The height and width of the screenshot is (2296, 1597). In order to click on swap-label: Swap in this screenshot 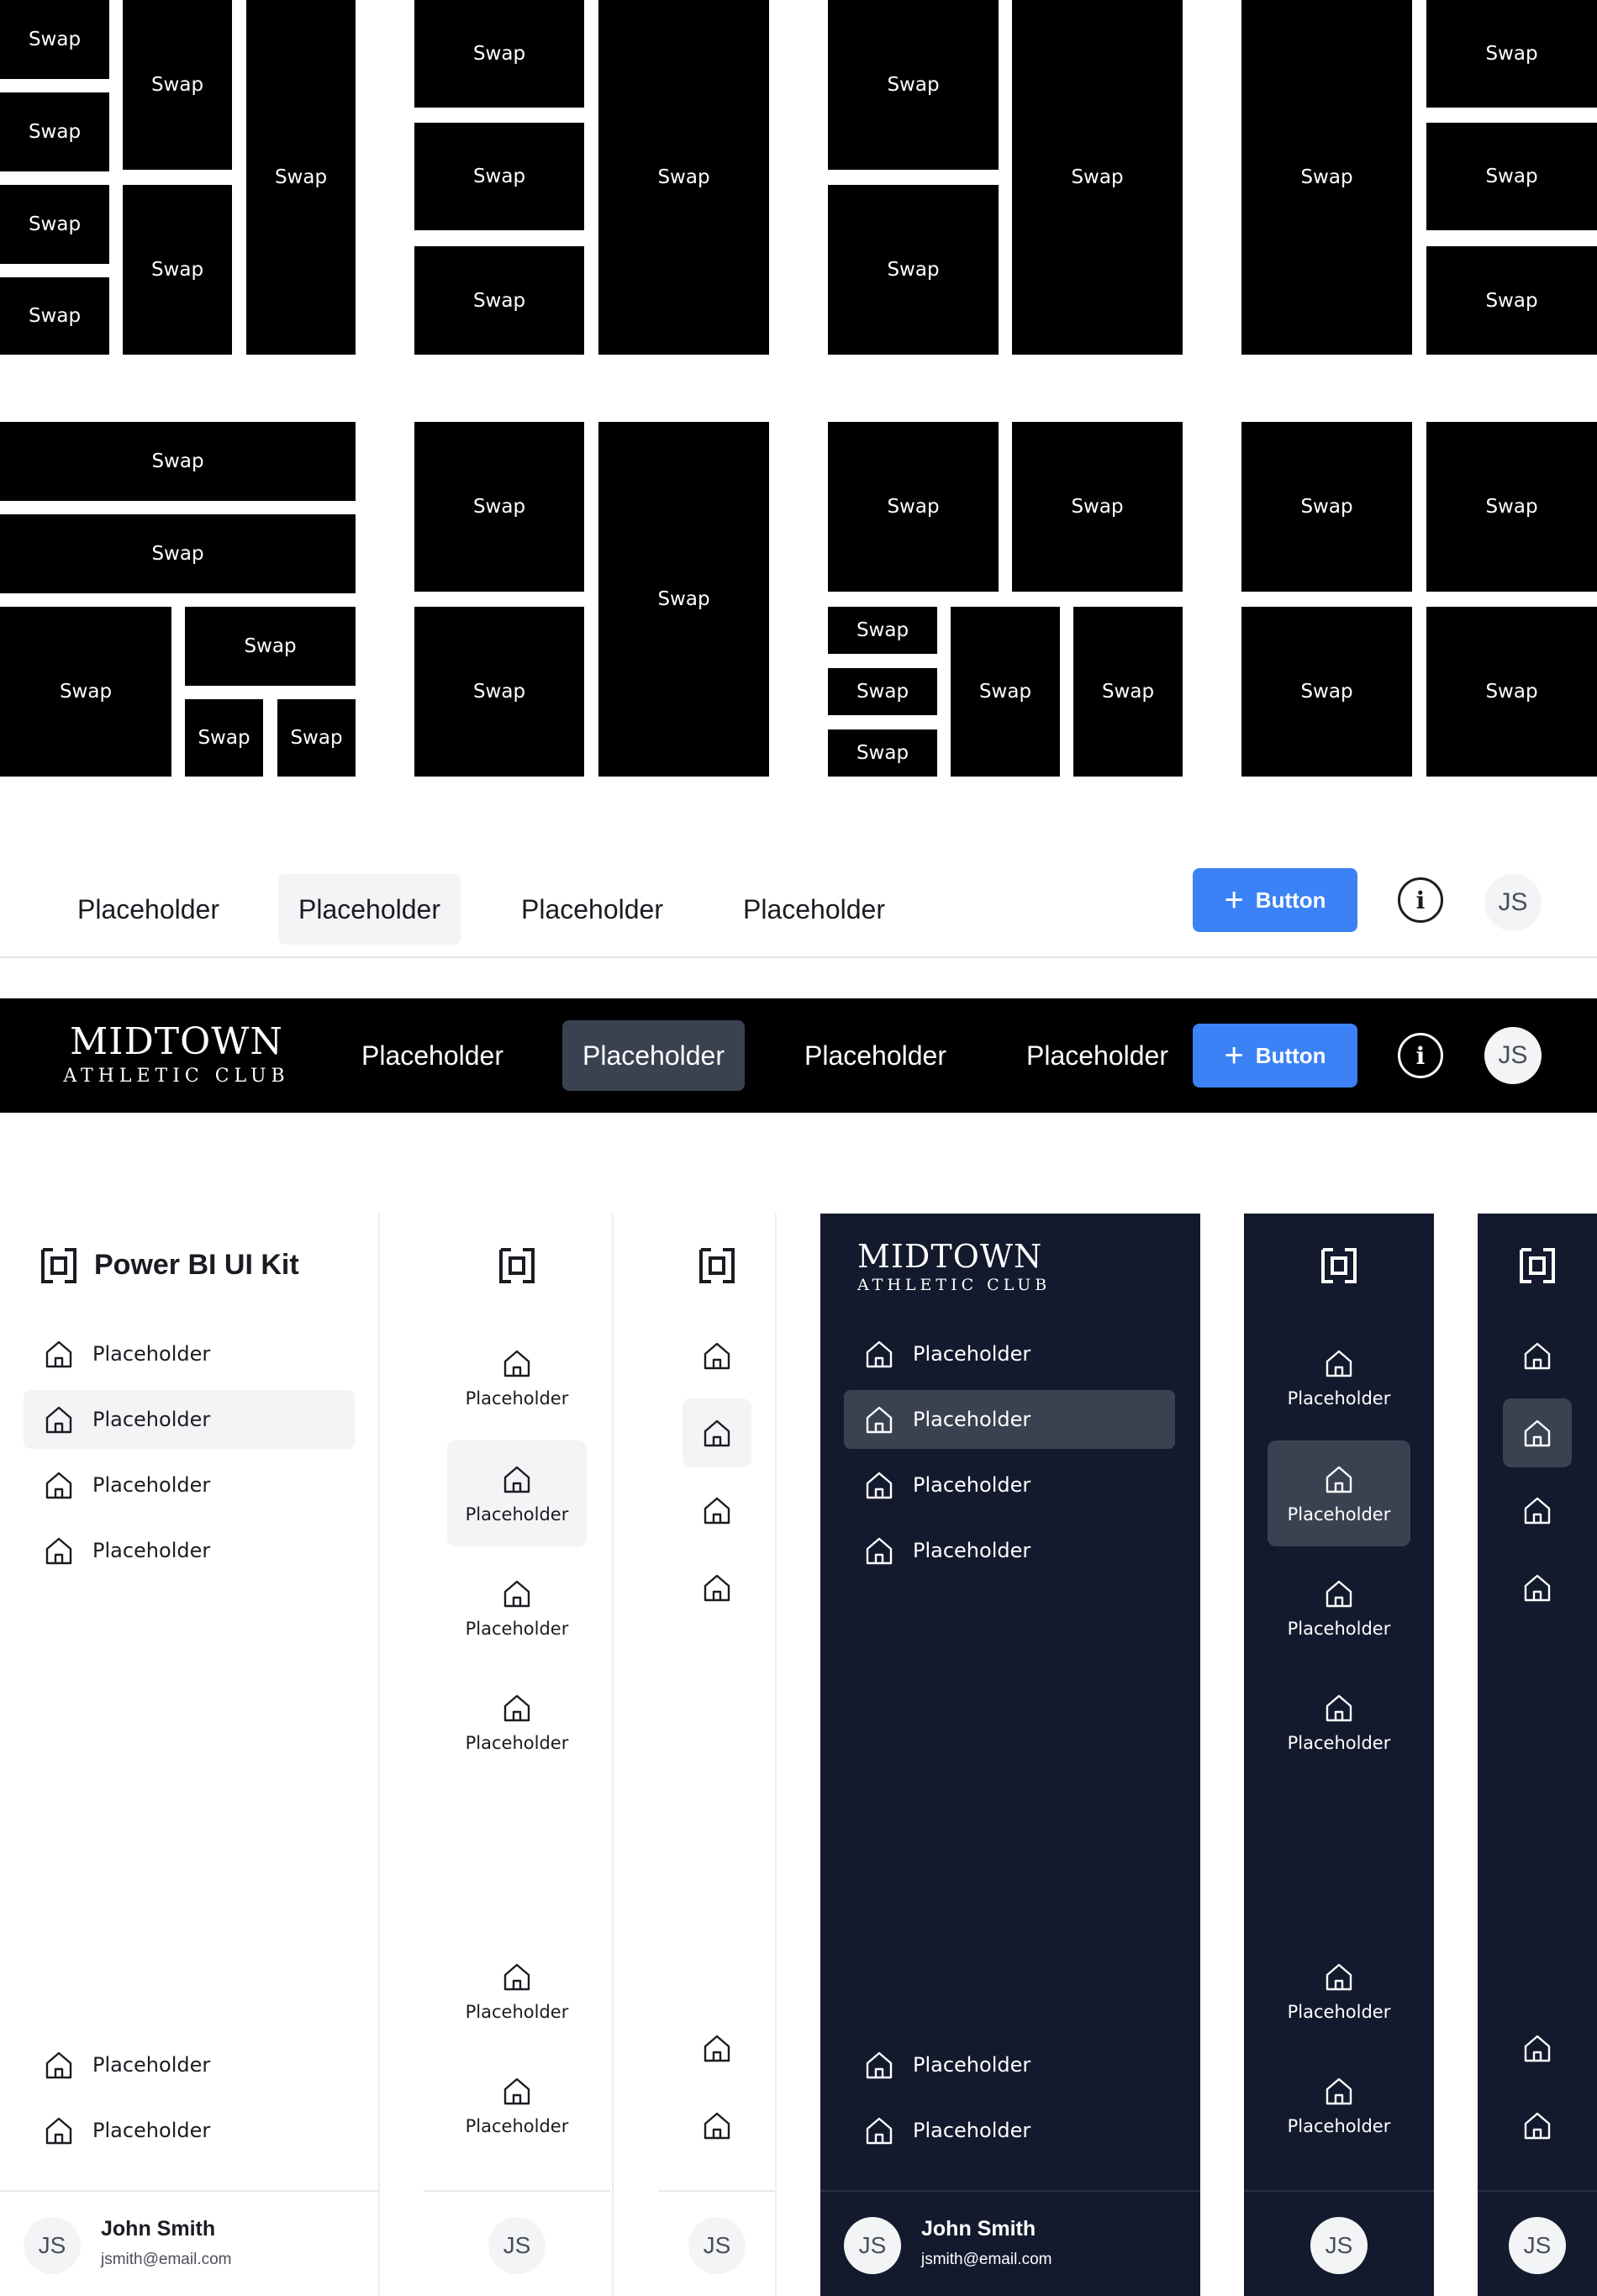, I will do `click(1326, 177)`.